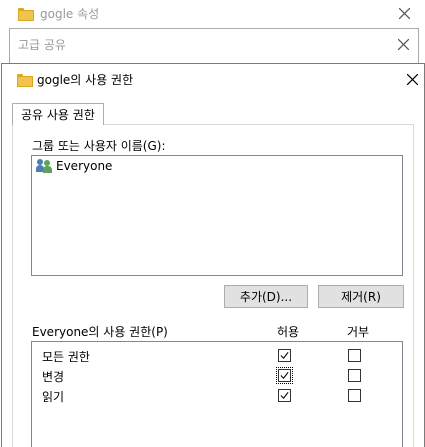 The height and width of the screenshot is (447, 425). What do you see at coordinates (100, 332) in the screenshot?
I see `permissions-for-label: Everyone의 사용 권한(P)` at bounding box center [100, 332].